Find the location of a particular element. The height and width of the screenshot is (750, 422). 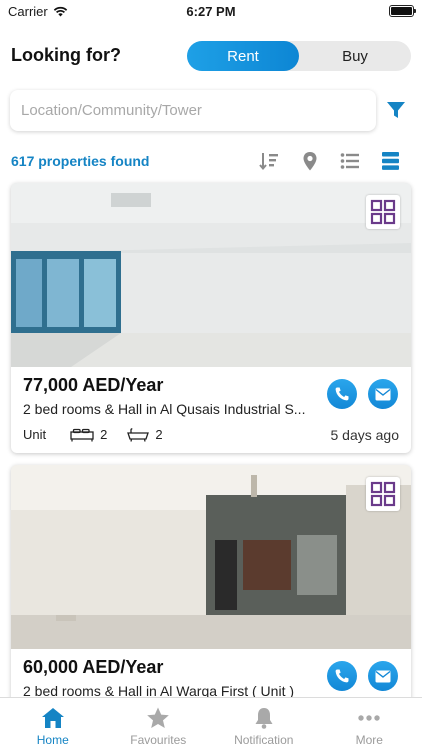

rent-option: Rent is located at coordinates (243, 56).